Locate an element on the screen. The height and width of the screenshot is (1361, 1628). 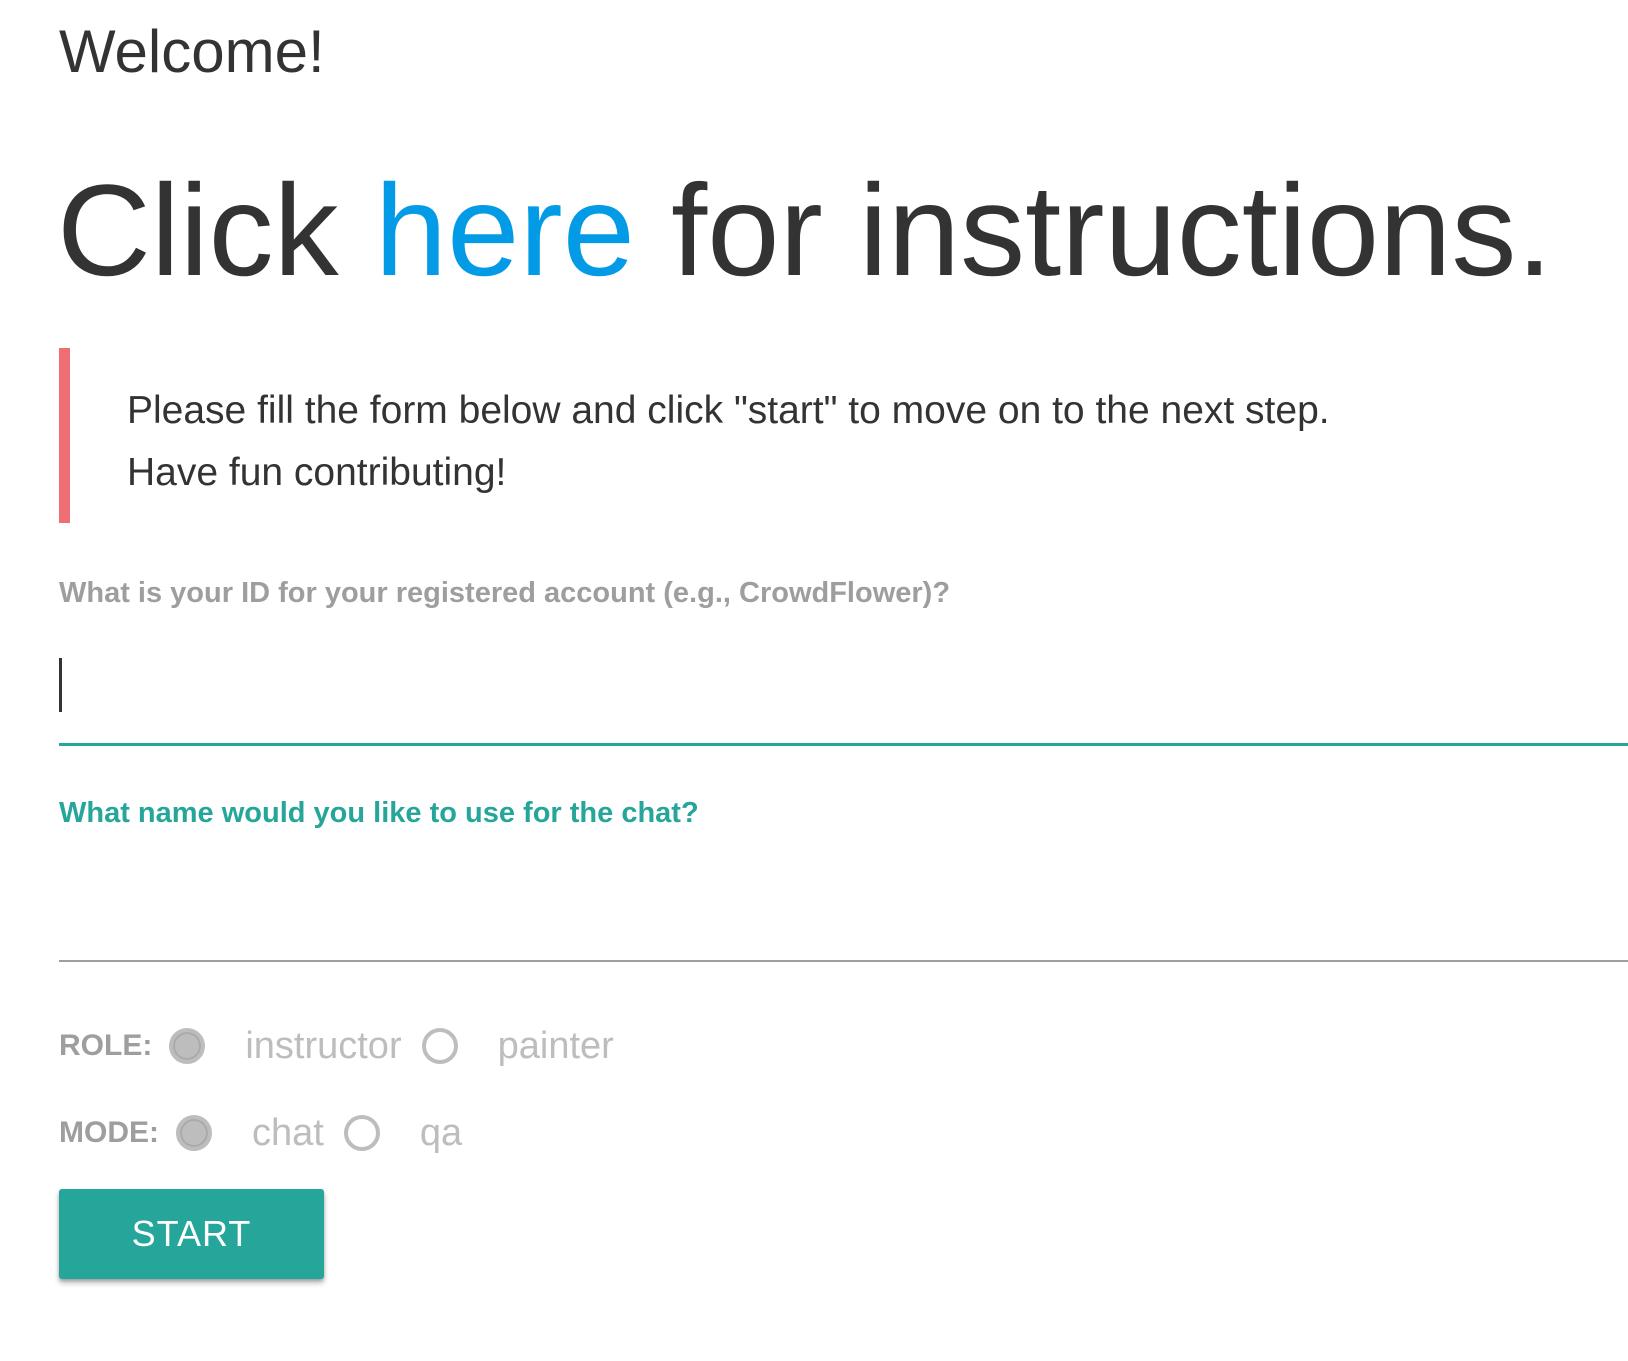
headline-prefix: Click is located at coordinates (216, 230).